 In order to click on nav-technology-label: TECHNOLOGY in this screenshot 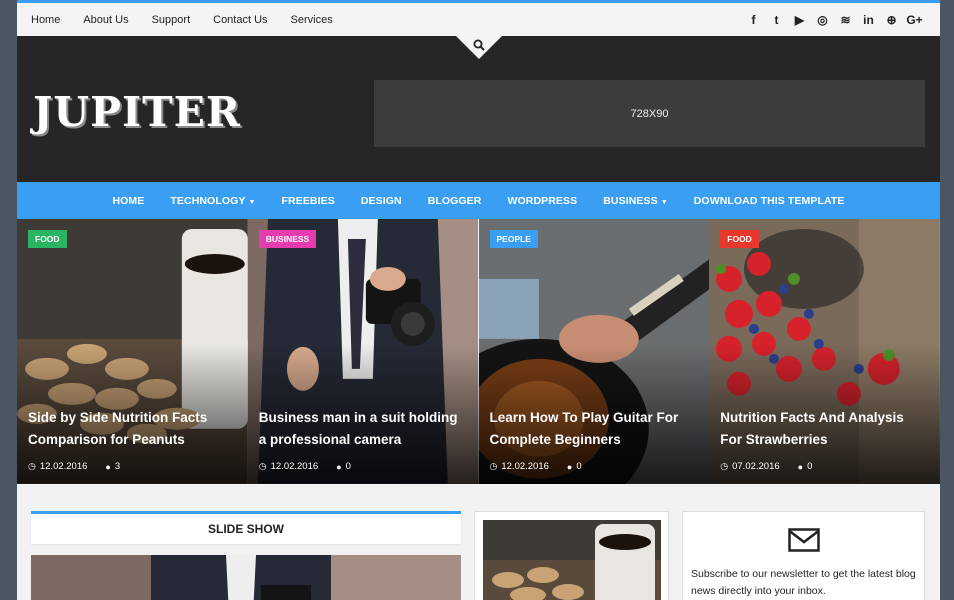, I will do `click(208, 200)`.